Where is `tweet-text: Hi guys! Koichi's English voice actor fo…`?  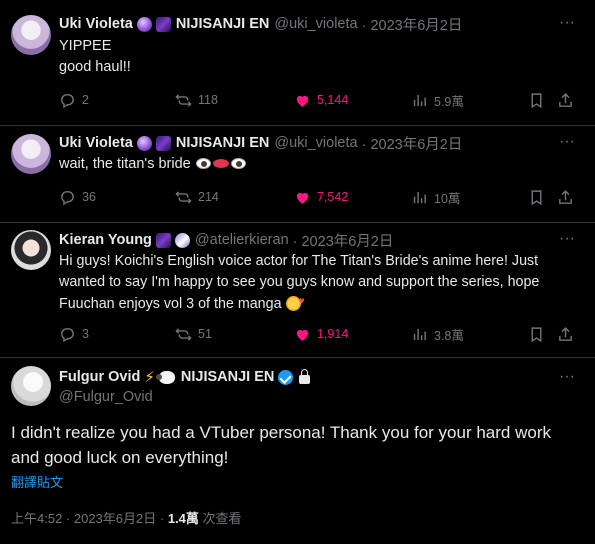
tweet-text: Hi guys! Koichi's English voice actor fo… is located at coordinates (319, 283).